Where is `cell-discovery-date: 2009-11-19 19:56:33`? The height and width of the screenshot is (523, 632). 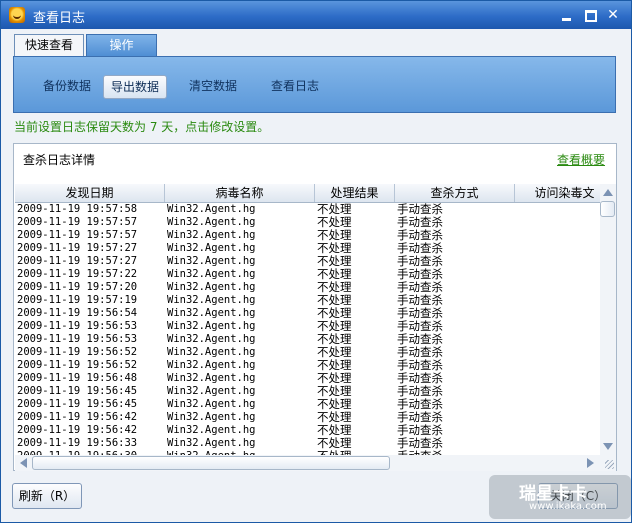 cell-discovery-date: 2009-11-19 19:56:33 is located at coordinates (77, 443).